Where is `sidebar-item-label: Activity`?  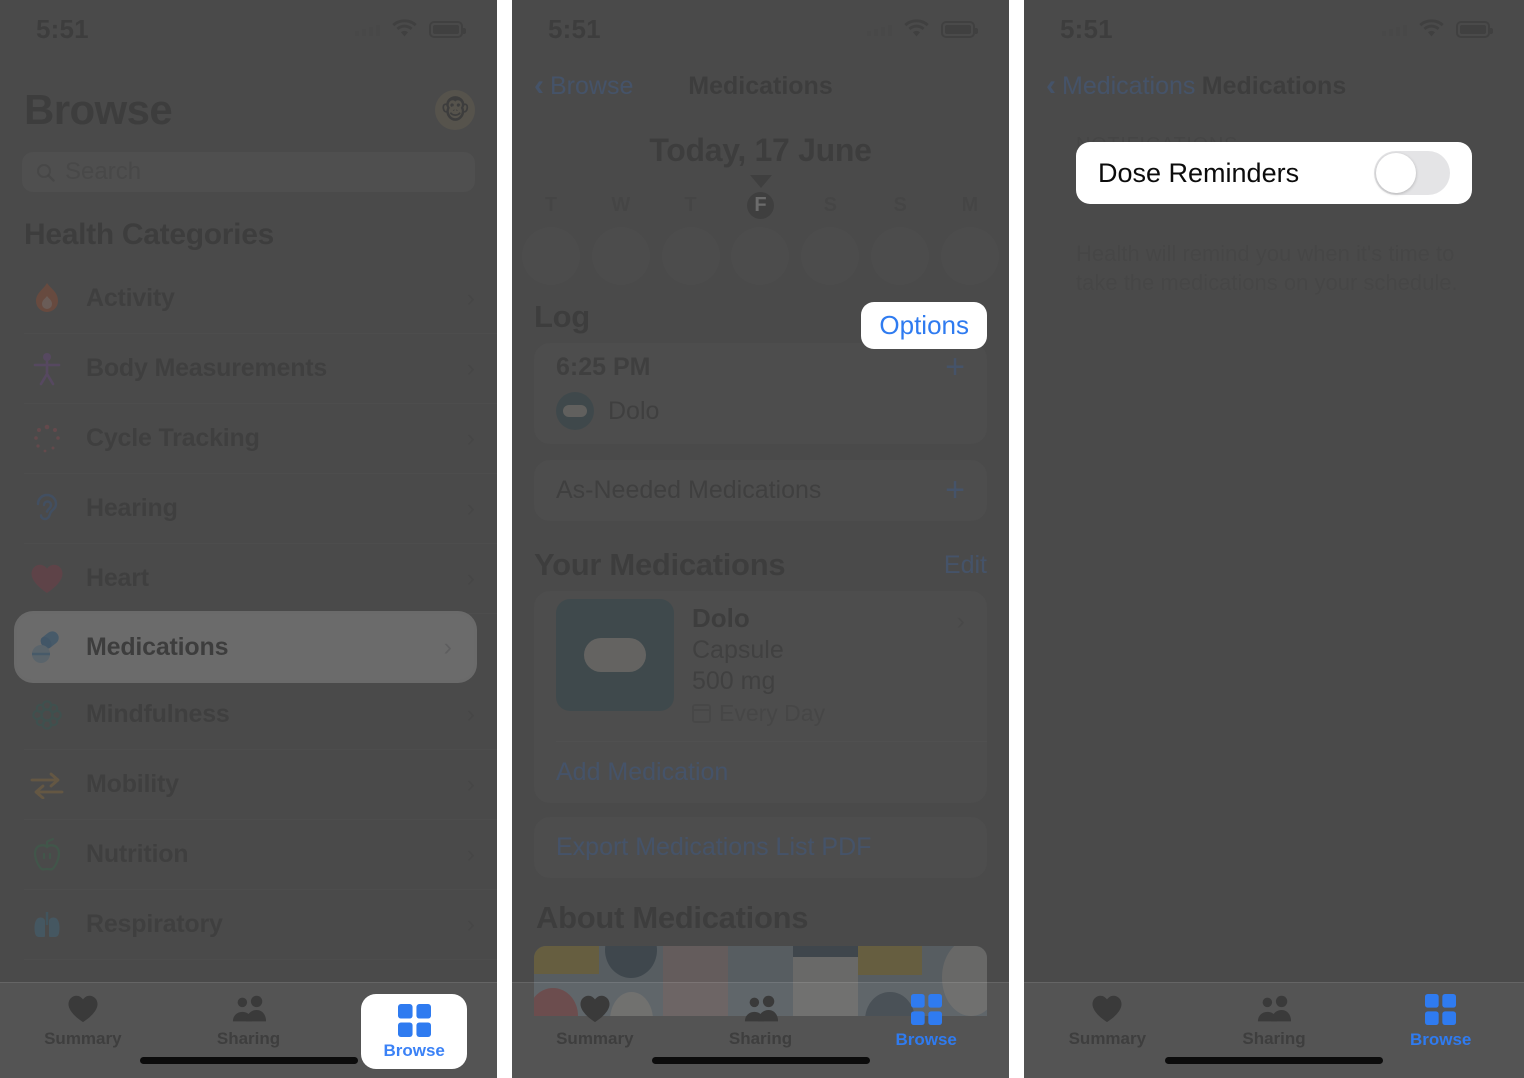
sidebar-item-label: Activity is located at coordinates (130, 298).